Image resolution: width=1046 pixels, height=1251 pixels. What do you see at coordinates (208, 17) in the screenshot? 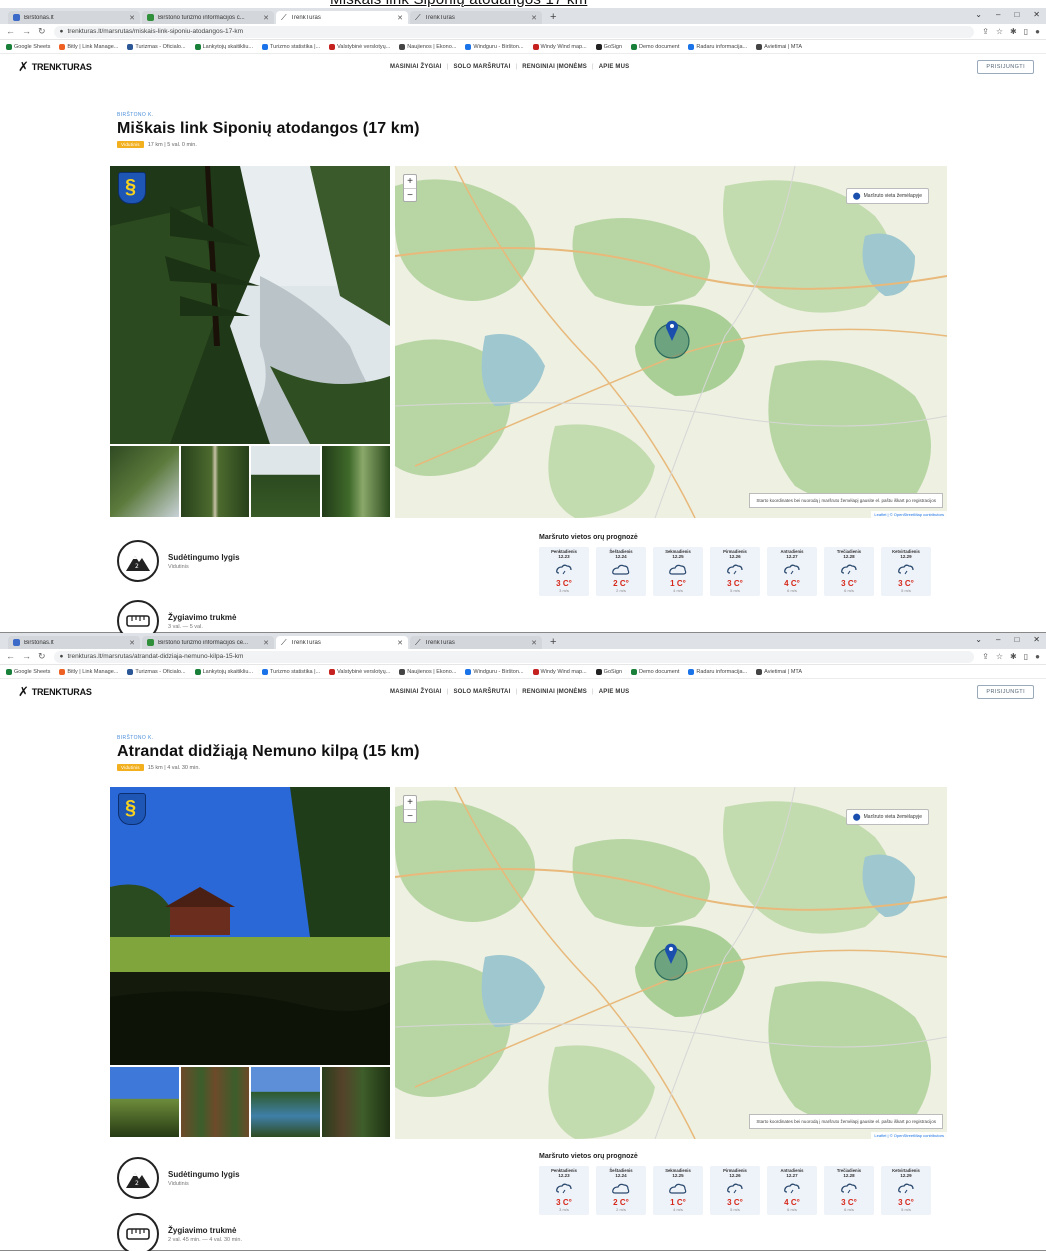
I see `browser-tab: Birštono turizmo informacijos c... ✕` at bounding box center [208, 17].